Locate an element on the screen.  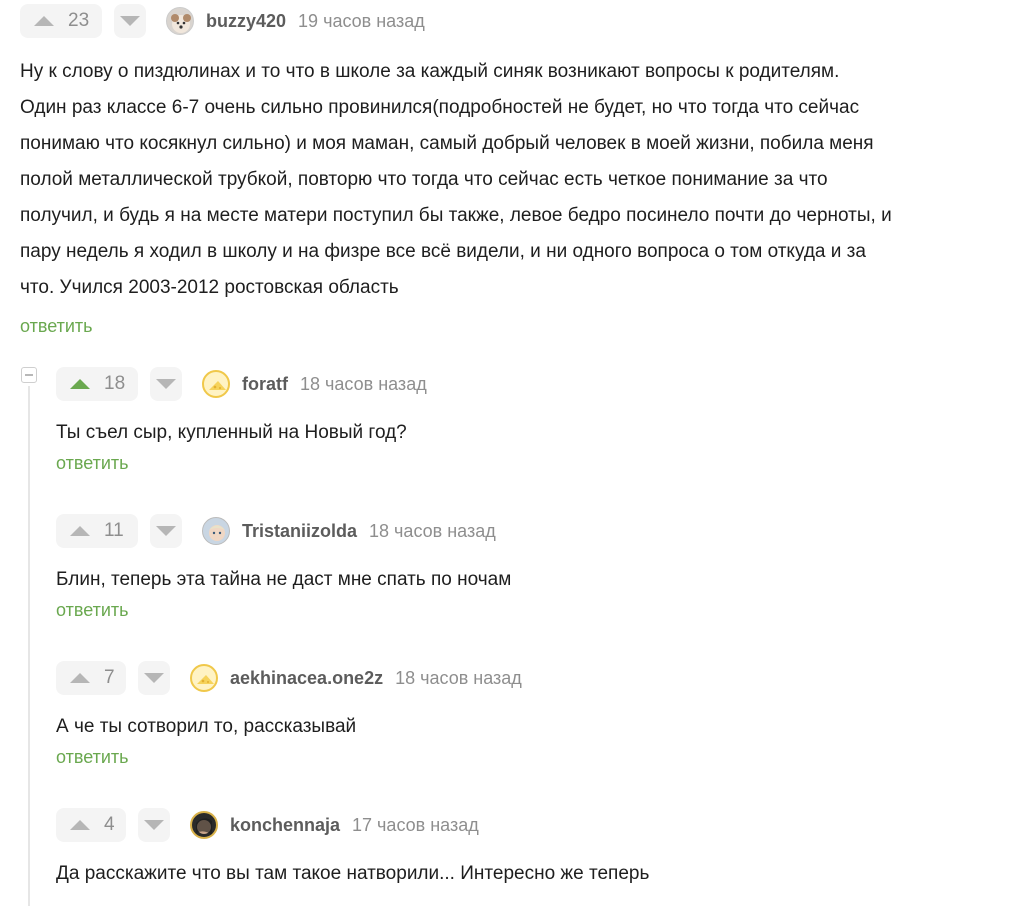
upvote-button: 18 is located at coordinates (97, 384).